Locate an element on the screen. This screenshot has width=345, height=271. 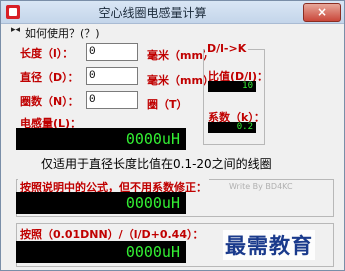
formula1-display: 0000uH is located at coordinates (101, 203).